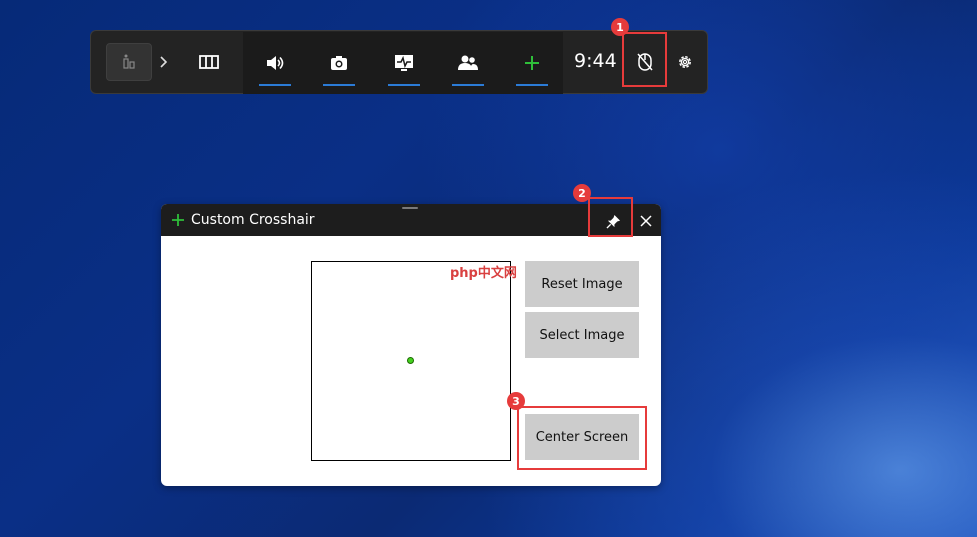  I want to click on clock: 9:44, so click(595, 61).